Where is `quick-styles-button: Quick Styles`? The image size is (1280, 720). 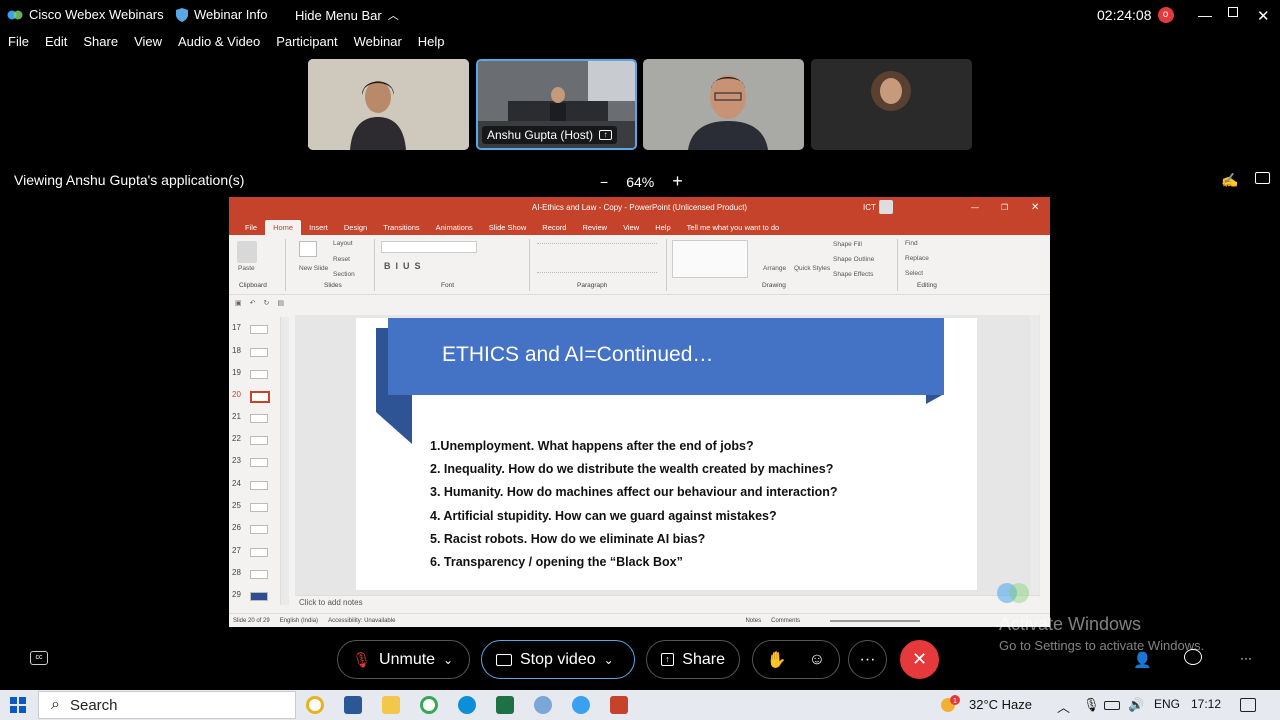 quick-styles-button: Quick Styles is located at coordinates (812, 268).